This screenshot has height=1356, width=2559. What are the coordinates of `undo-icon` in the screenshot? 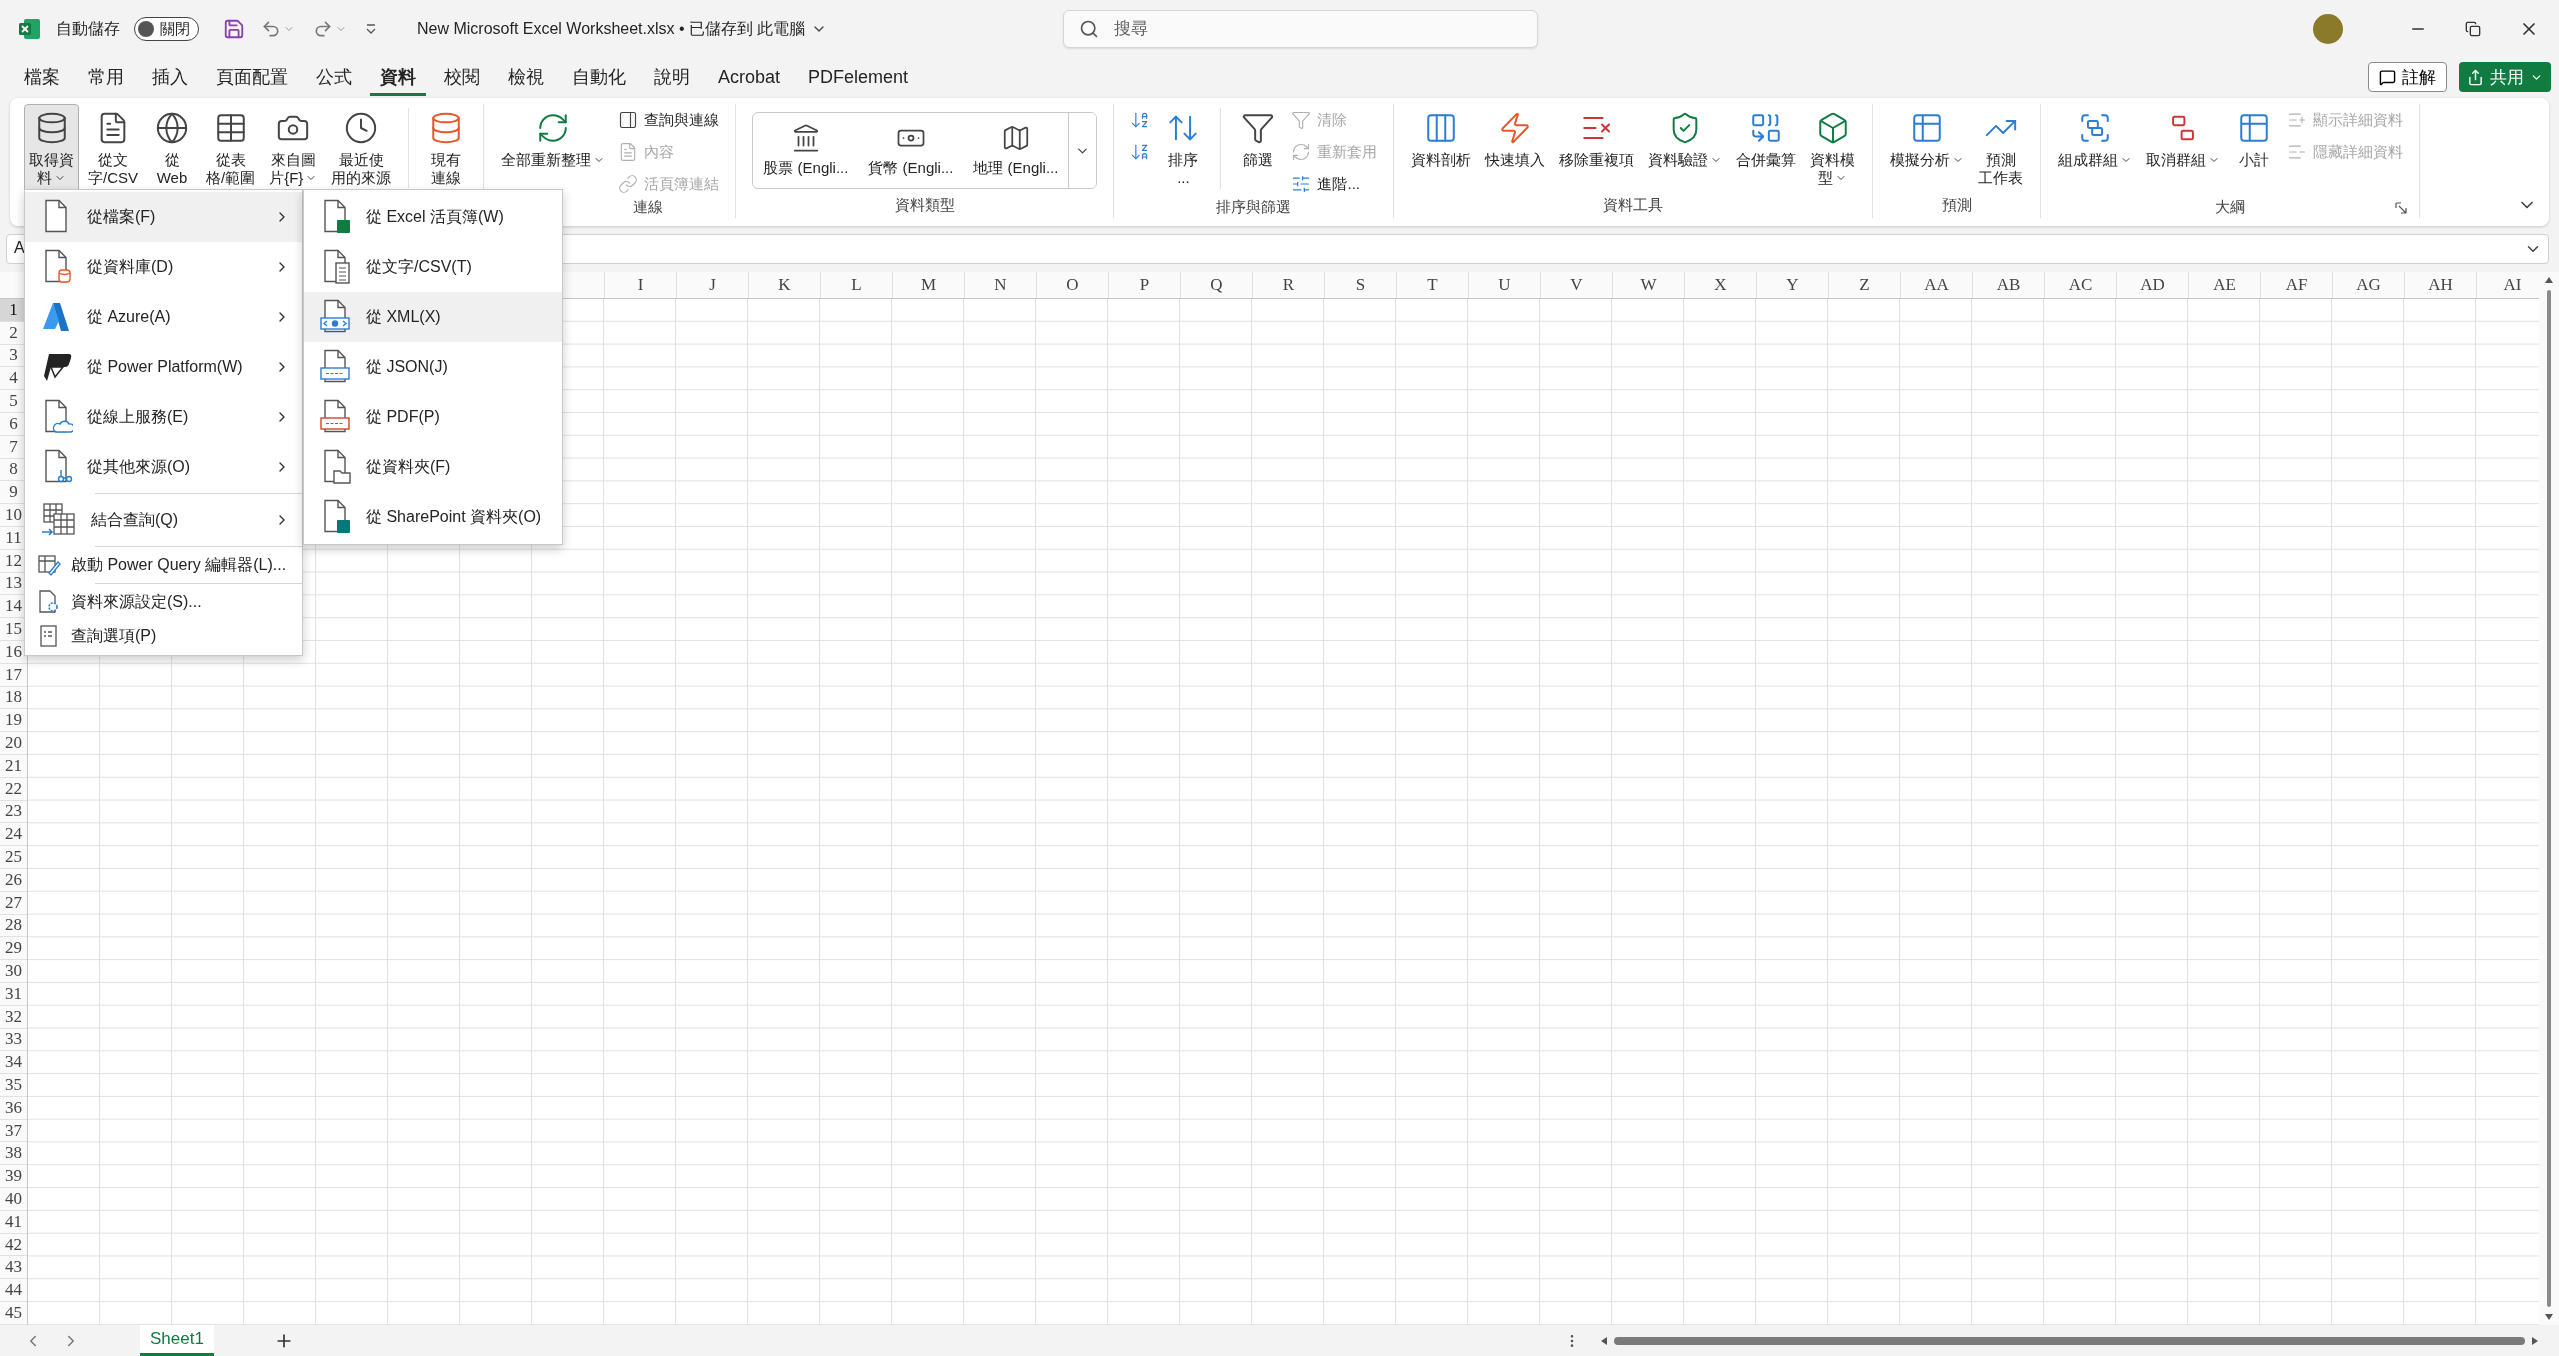 It's located at (271, 29).